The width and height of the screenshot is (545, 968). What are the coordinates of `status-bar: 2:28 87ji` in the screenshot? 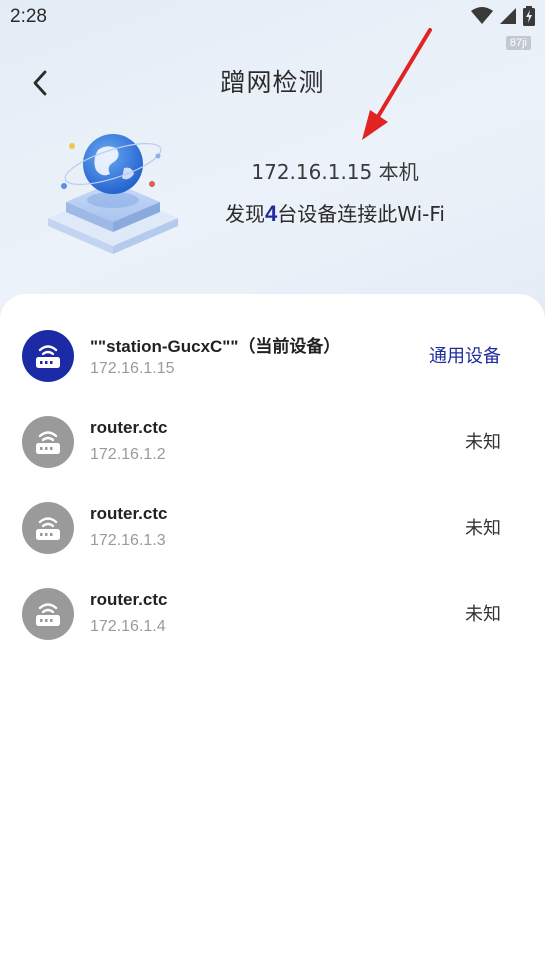 It's located at (272, 25).